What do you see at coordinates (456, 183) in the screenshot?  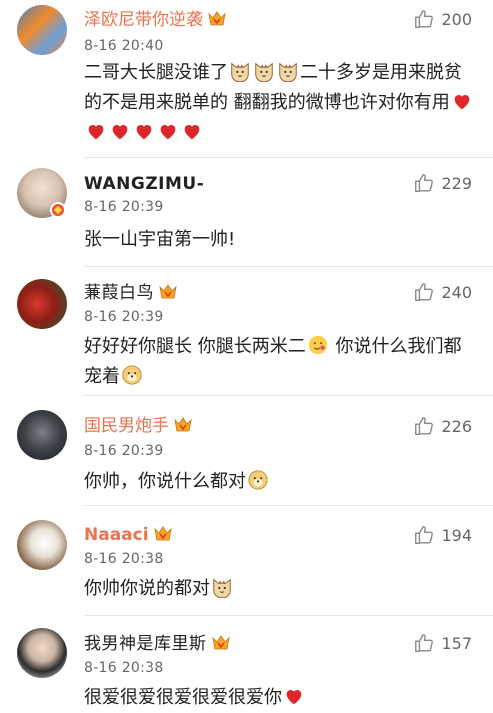 I see `like-count: 229` at bounding box center [456, 183].